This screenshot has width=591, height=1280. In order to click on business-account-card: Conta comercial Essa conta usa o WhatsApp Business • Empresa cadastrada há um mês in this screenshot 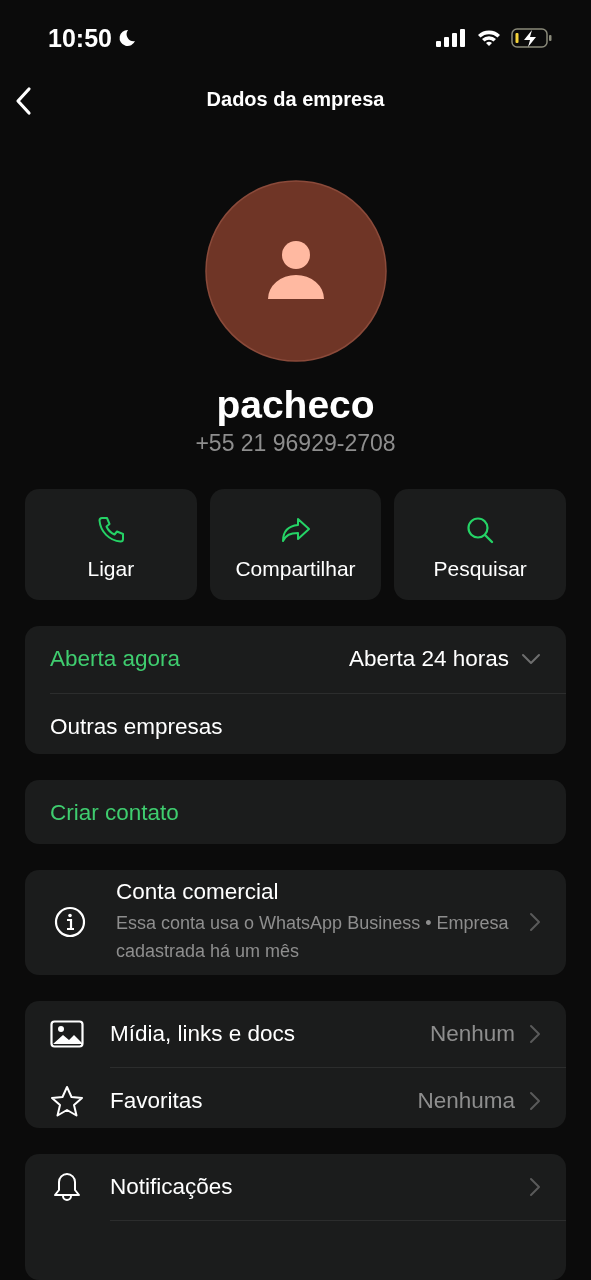, I will do `click(295, 922)`.